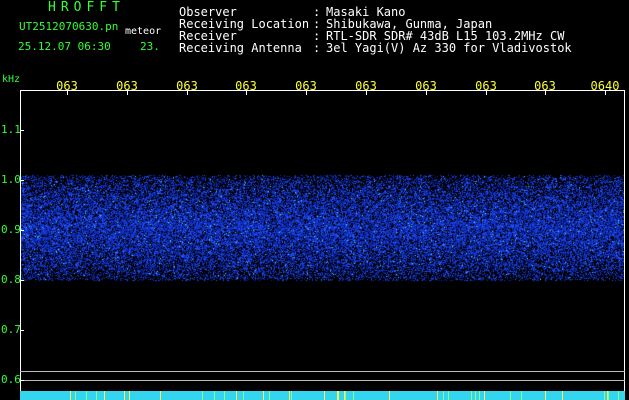  What do you see at coordinates (69, 26) in the screenshot?
I see `file-name: UT2512070630.pn` at bounding box center [69, 26].